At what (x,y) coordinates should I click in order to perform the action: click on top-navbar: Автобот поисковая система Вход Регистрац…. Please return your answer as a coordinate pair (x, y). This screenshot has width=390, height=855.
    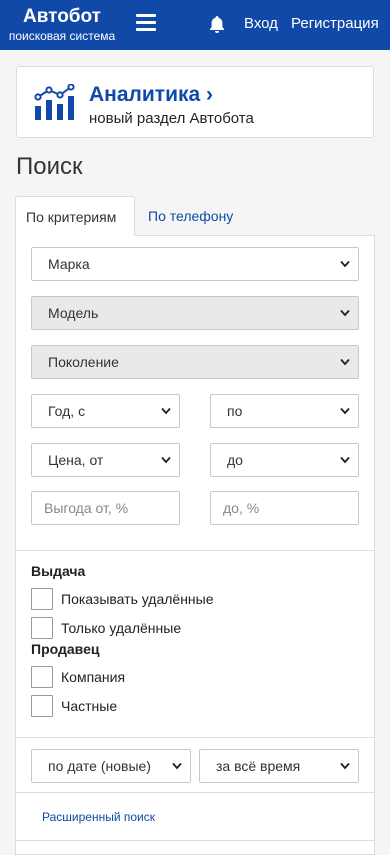
    Looking at the image, I should click on (195, 25).